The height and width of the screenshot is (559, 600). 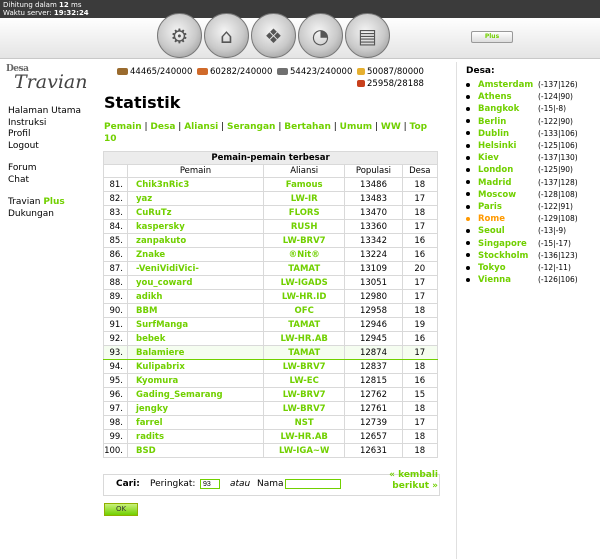 What do you see at coordinates (508, 122) in the screenshot?
I see `village-name: Berlin` at bounding box center [508, 122].